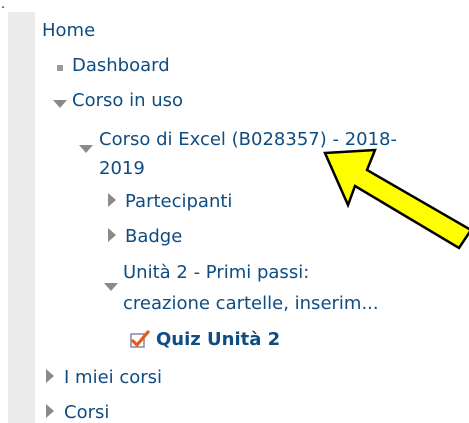  What do you see at coordinates (113, 378) in the screenshot?
I see `my-courses-link: I miei corsi` at bounding box center [113, 378].